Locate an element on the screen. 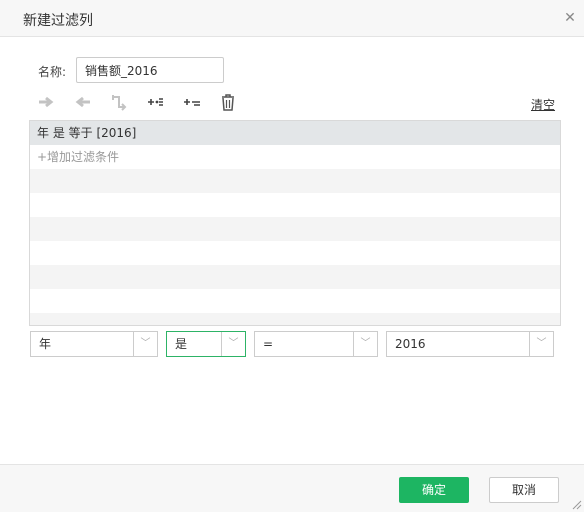 The height and width of the screenshot is (512, 584). ok-button: 确定 is located at coordinates (434, 490).